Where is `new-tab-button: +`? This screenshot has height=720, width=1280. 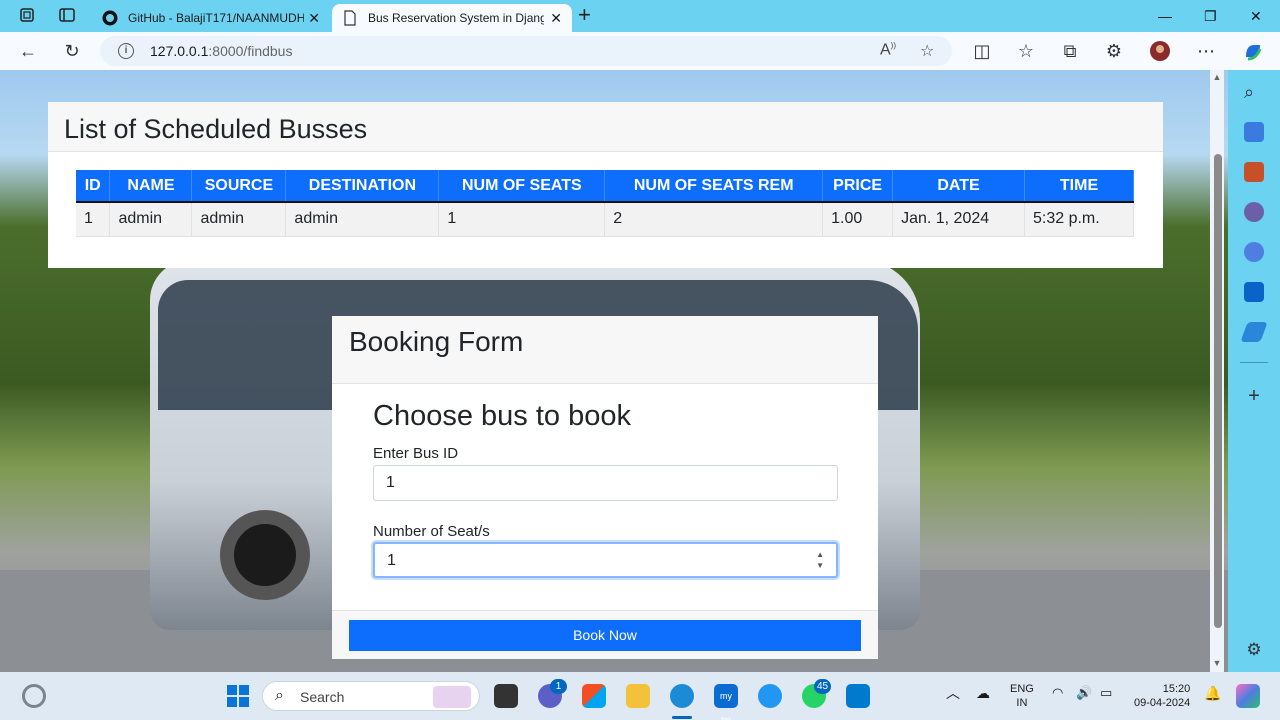 new-tab-button: + is located at coordinates (584, 15).